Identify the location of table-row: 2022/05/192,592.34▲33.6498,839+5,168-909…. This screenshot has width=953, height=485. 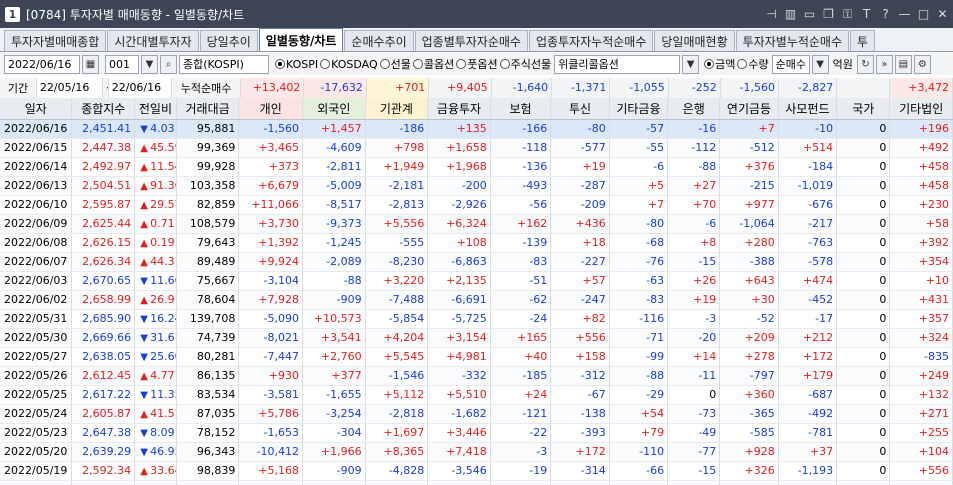
(476, 471).